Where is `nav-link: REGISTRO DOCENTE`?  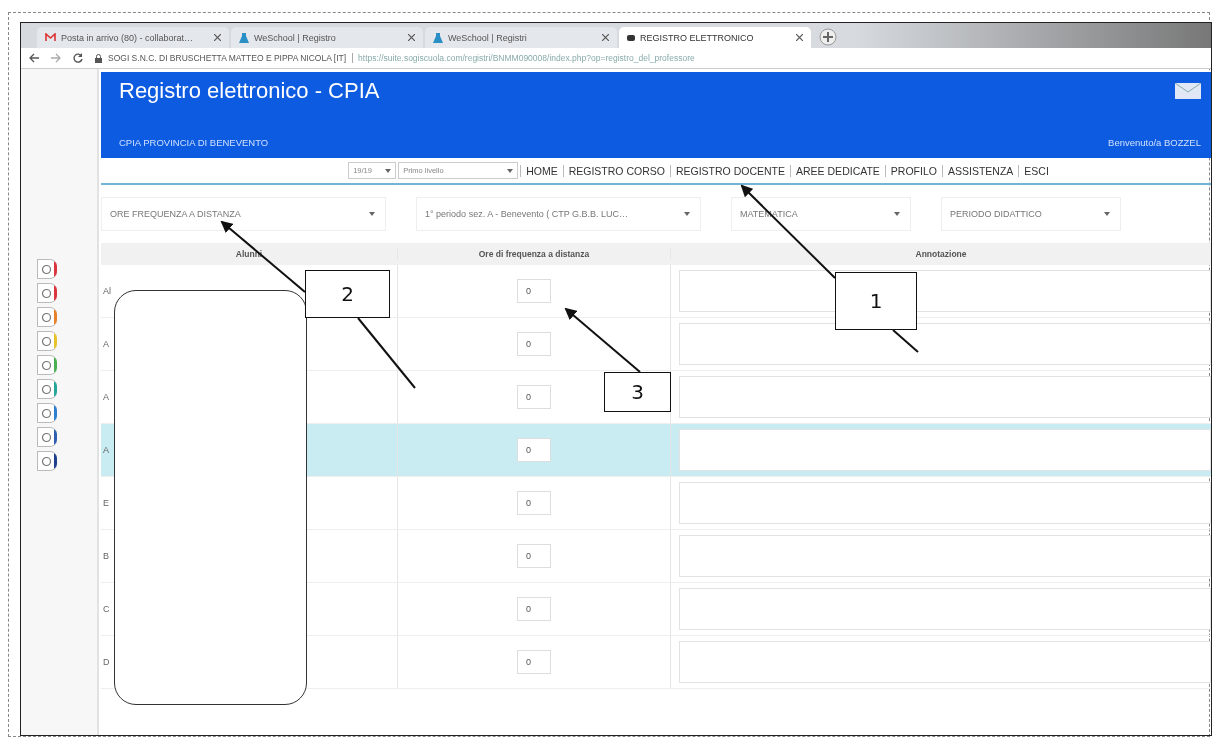 nav-link: REGISTRO DOCENTE is located at coordinates (730, 170).